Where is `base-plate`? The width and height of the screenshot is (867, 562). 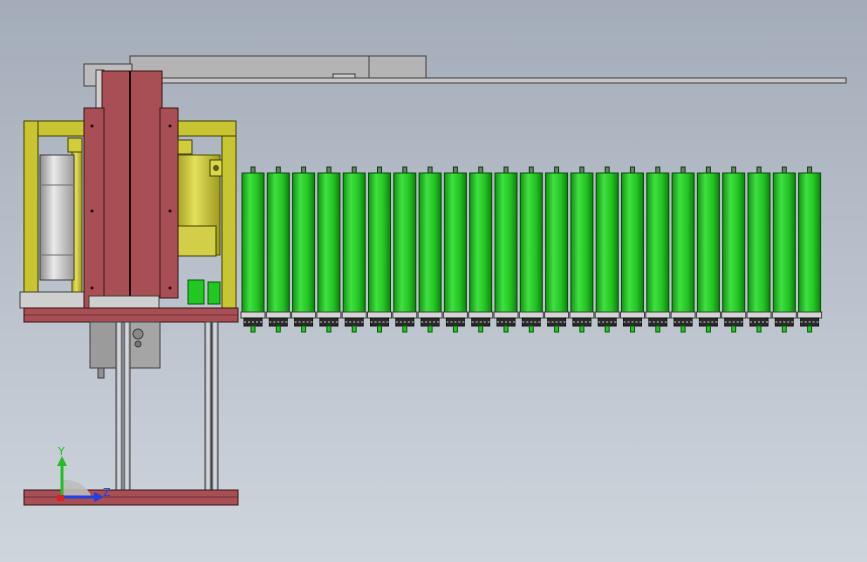 base-plate is located at coordinates (131, 497).